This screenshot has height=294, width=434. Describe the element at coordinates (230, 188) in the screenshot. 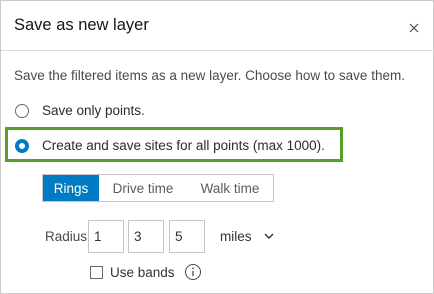

I see `tab-walk-time: Walk time` at that location.